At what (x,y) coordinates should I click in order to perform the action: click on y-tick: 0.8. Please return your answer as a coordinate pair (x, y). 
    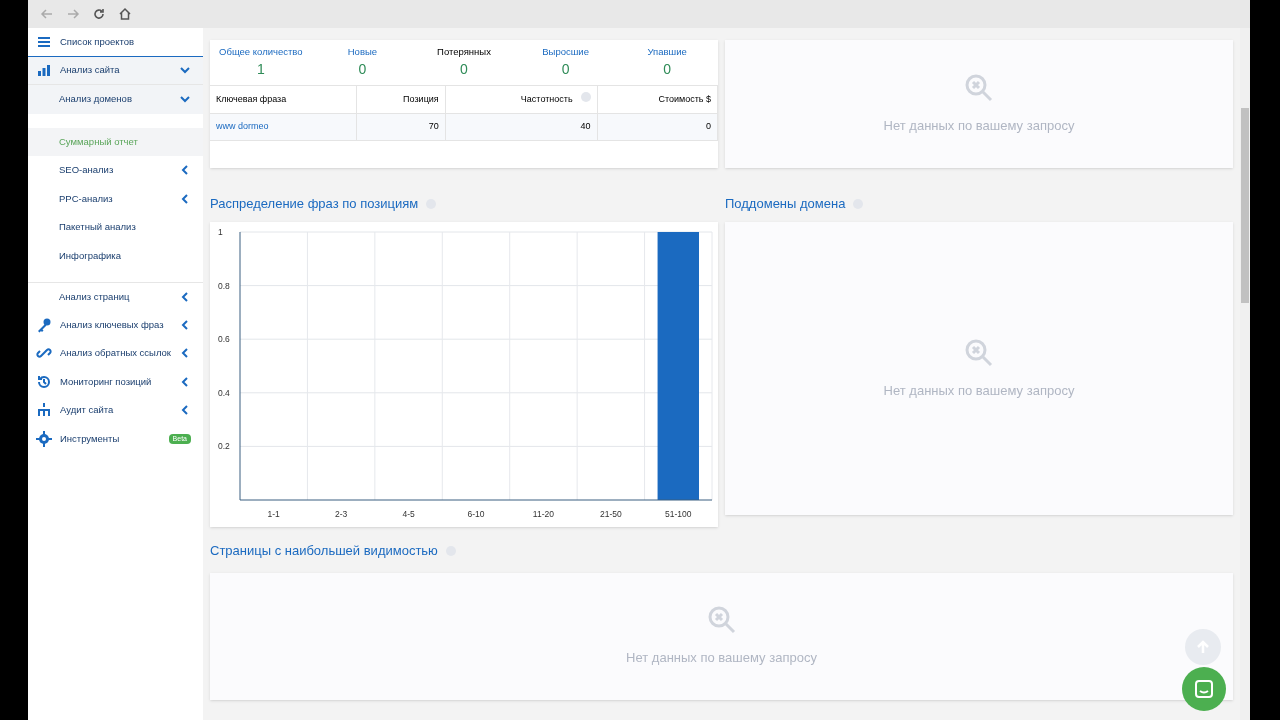
    Looking at the image, I should click on (224, 285).